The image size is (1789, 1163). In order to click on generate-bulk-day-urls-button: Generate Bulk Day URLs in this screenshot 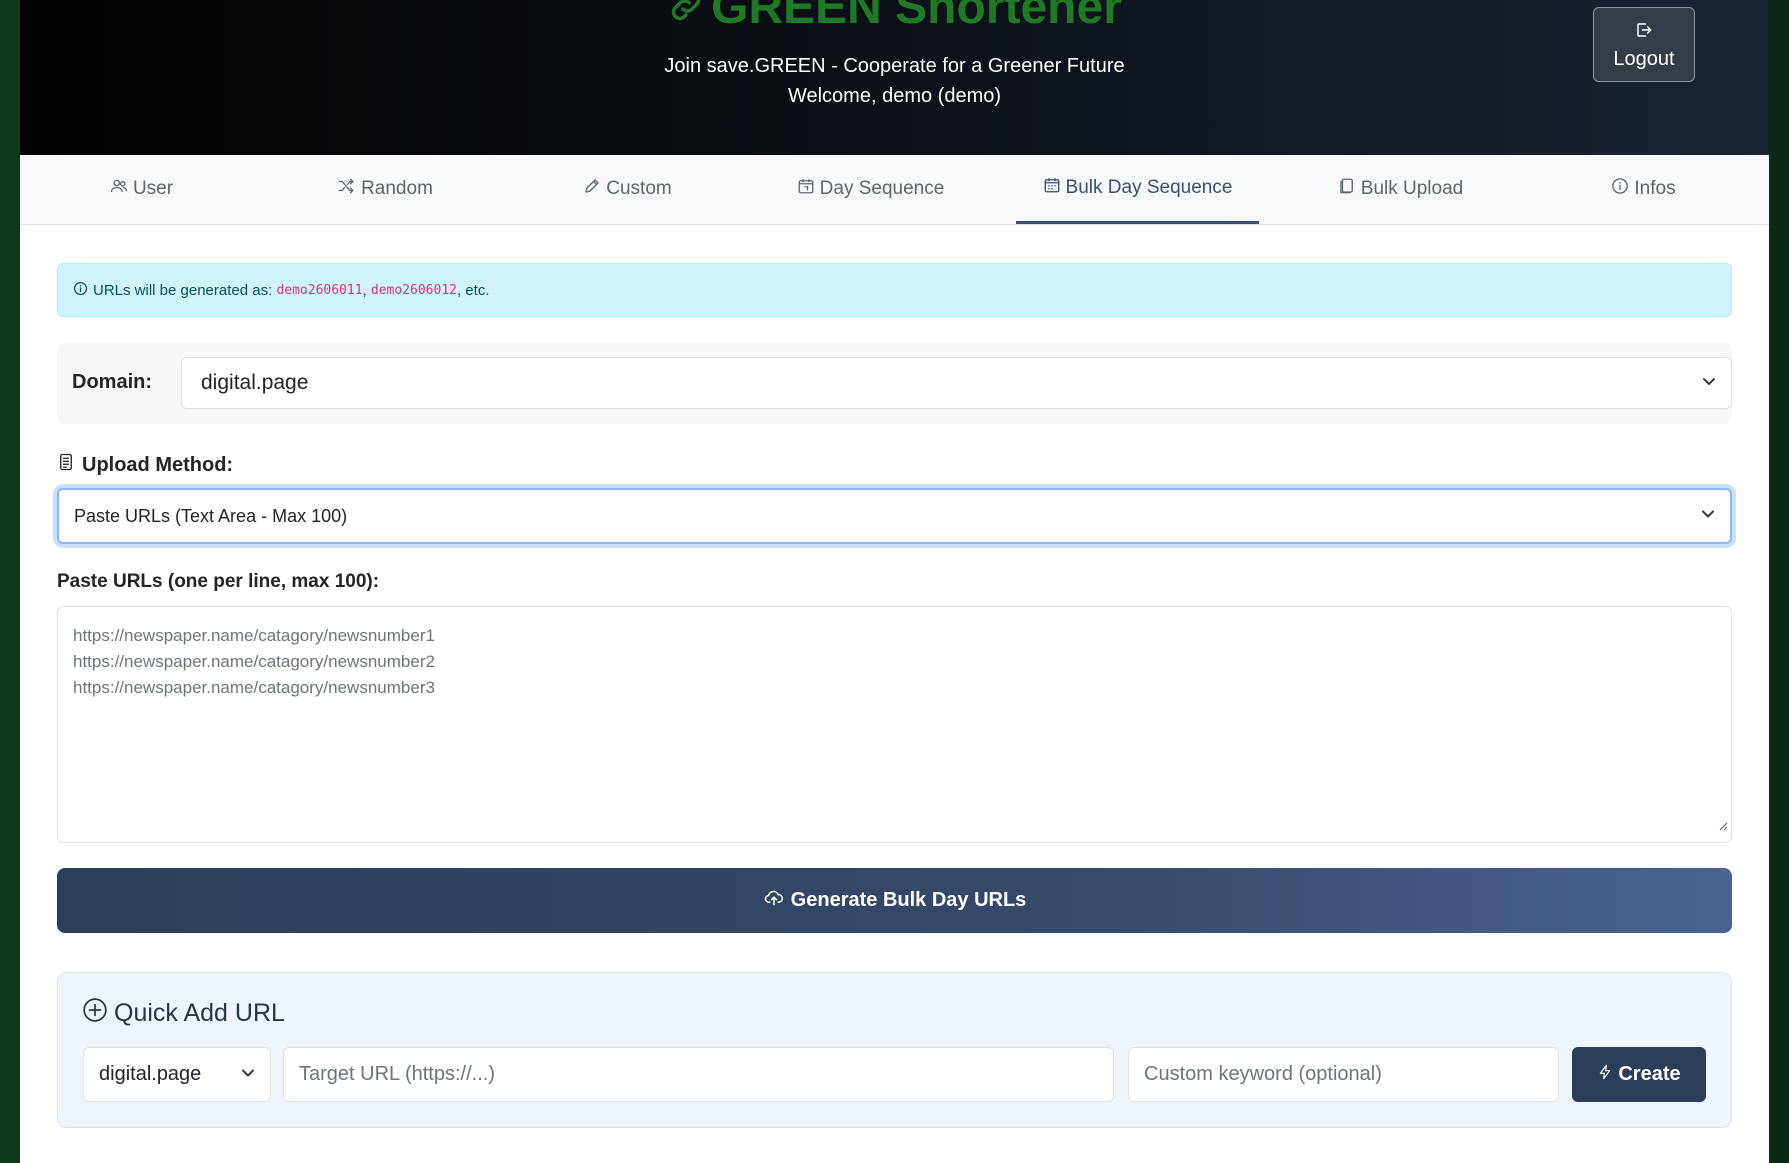, I will do `click(894, 900)`.